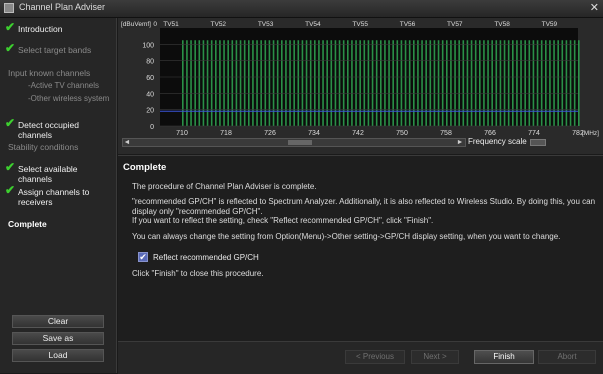  Describe the element at coordinates (143, 257) in the screenshot. I see `reflect-checkbox: ✔` at that location.